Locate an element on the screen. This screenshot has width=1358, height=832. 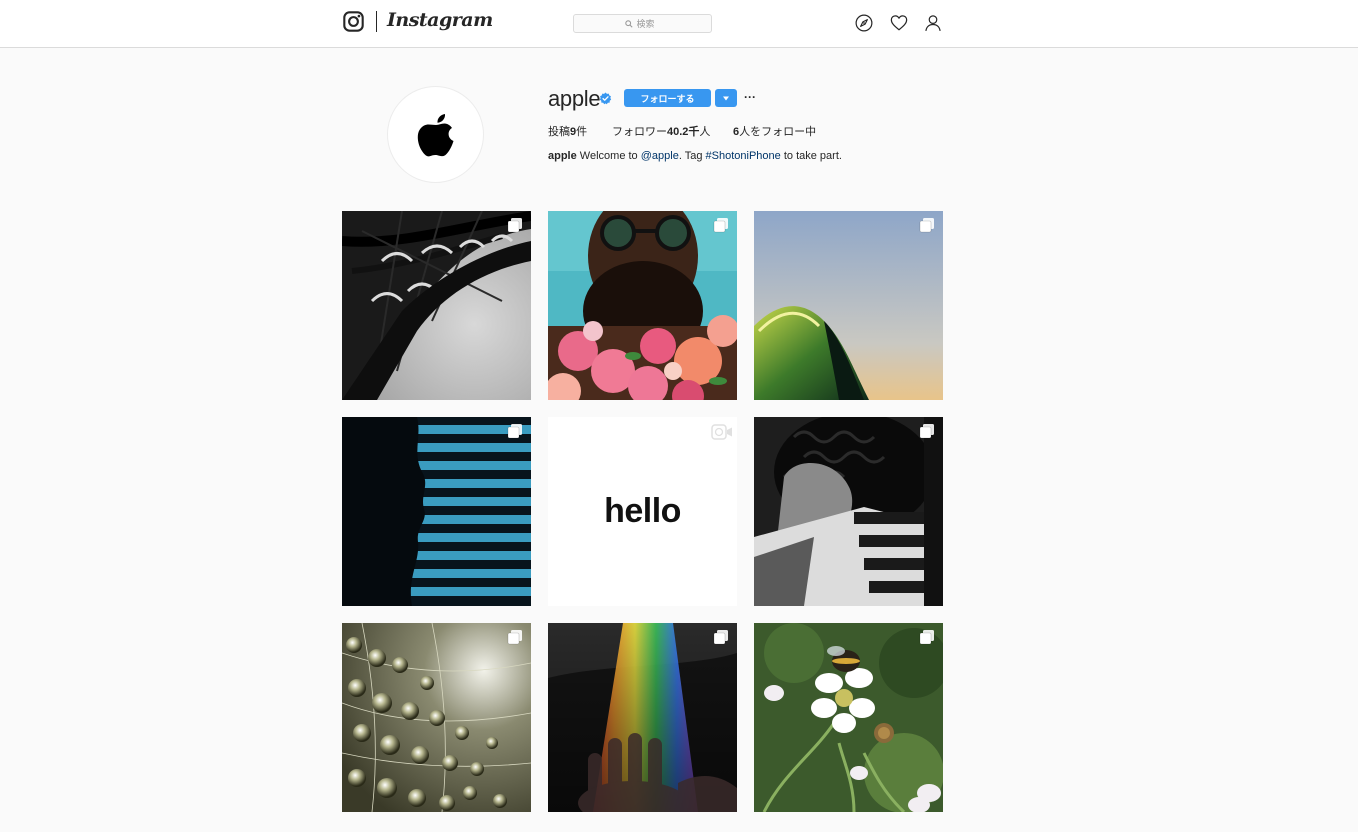
followers-suffix: 人 is located at coordinates (705, 132).